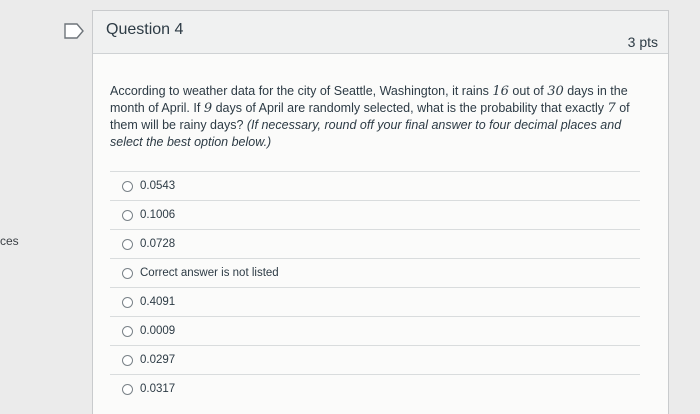 The image size is (700, 414). I want to click on answer-label: 0.0728, so click(158, 244).